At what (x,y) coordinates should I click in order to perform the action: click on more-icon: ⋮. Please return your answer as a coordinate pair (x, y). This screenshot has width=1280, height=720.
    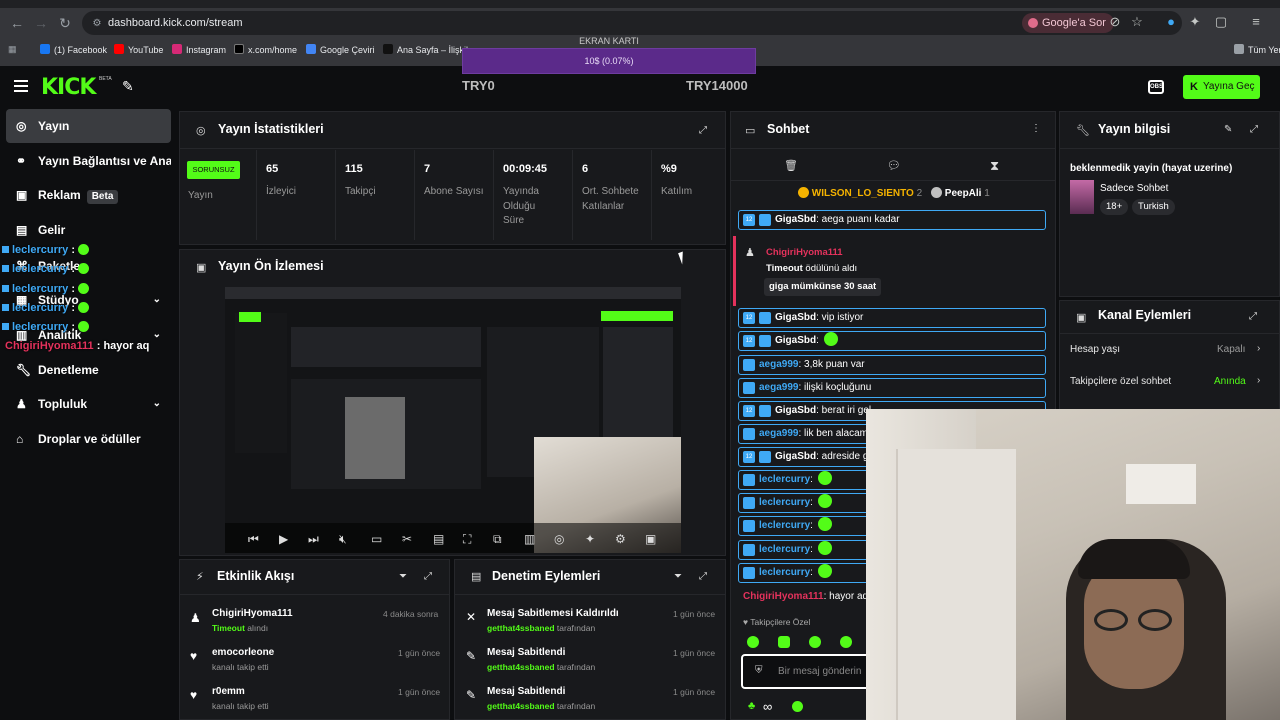
    Looking at the image, I should click on (1036, 128).